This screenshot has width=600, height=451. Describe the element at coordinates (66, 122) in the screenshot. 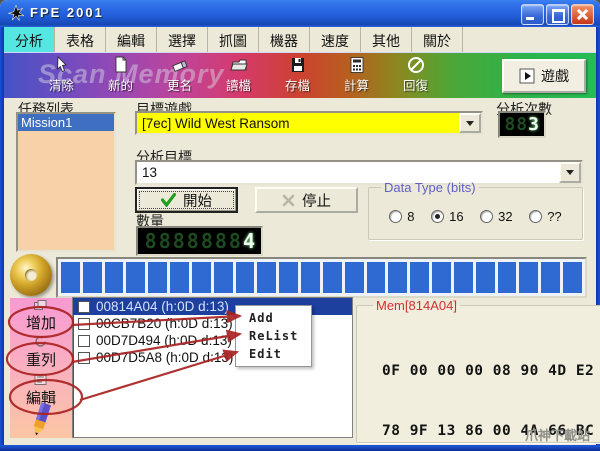

I see `task-list-item: Mission1` at that location.